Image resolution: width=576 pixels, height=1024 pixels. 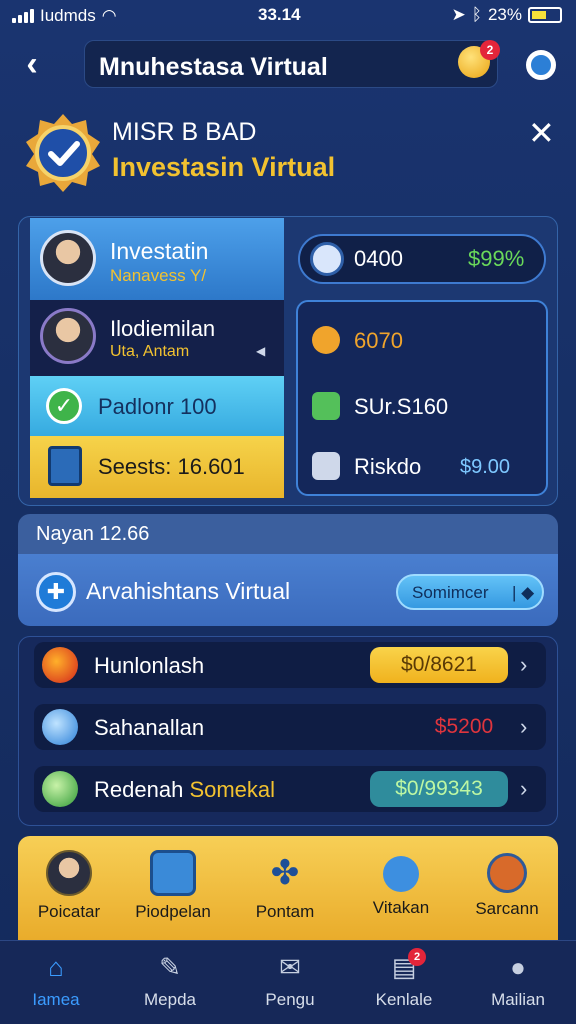 I want to click on user-icon, so click(x=401, y=874).